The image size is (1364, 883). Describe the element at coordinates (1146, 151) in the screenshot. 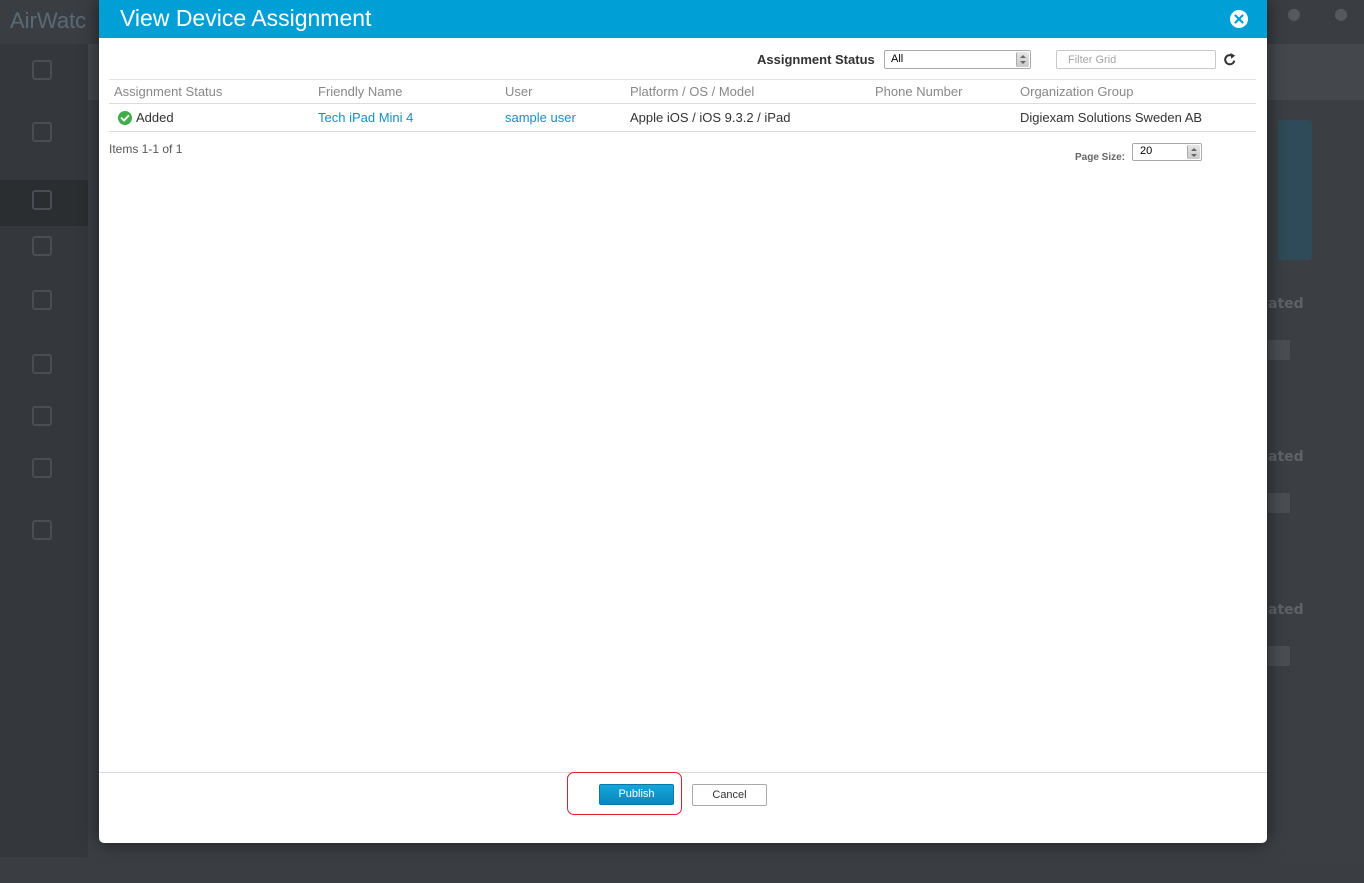

I see `page-size-value: 20` at that location.